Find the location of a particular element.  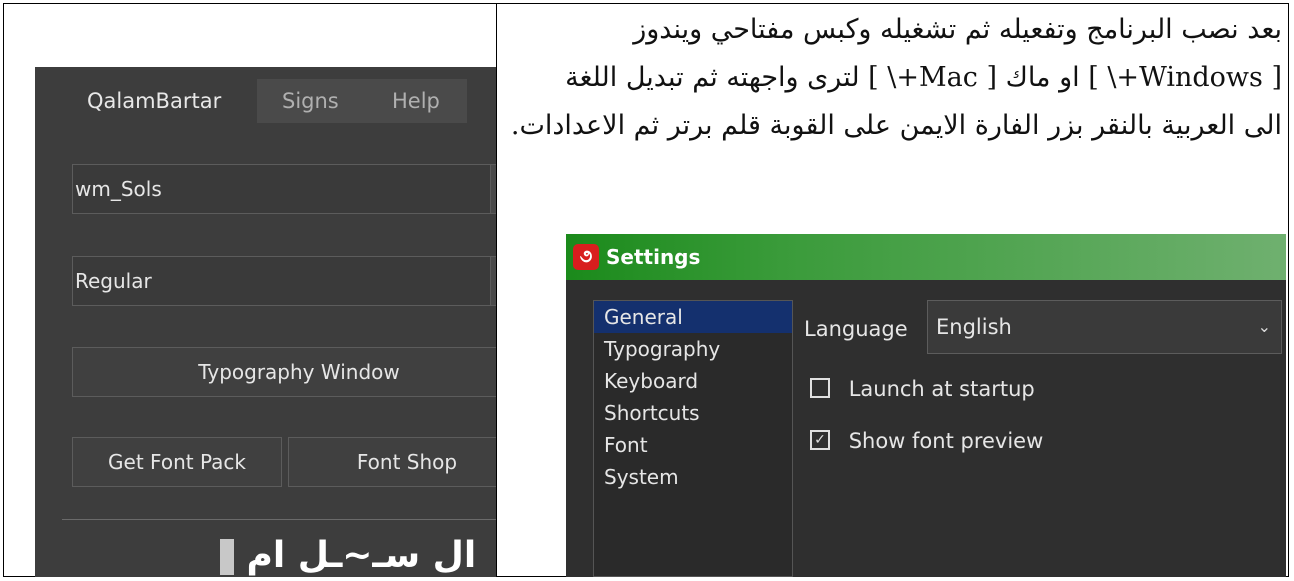

style-select: Regular ⌄ is located at coordinates (284, 281).